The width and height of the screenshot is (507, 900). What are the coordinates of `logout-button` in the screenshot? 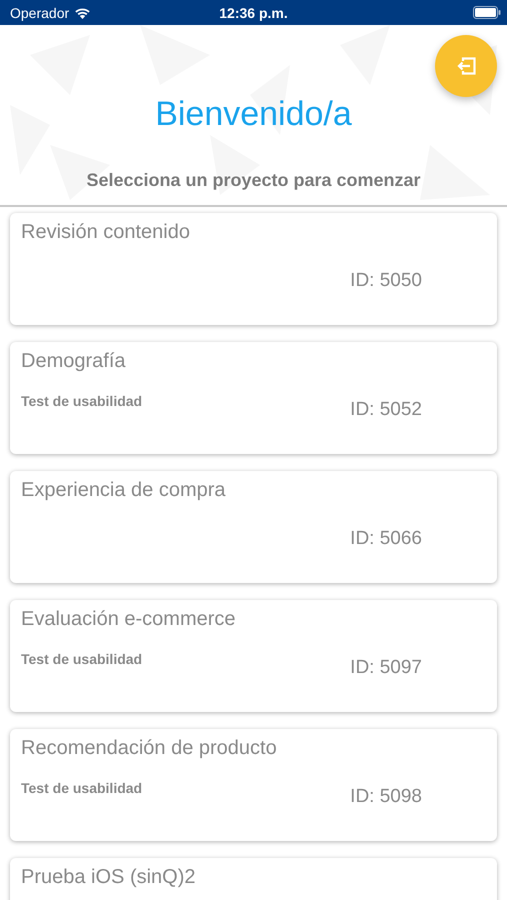 It's located at (466, 66).